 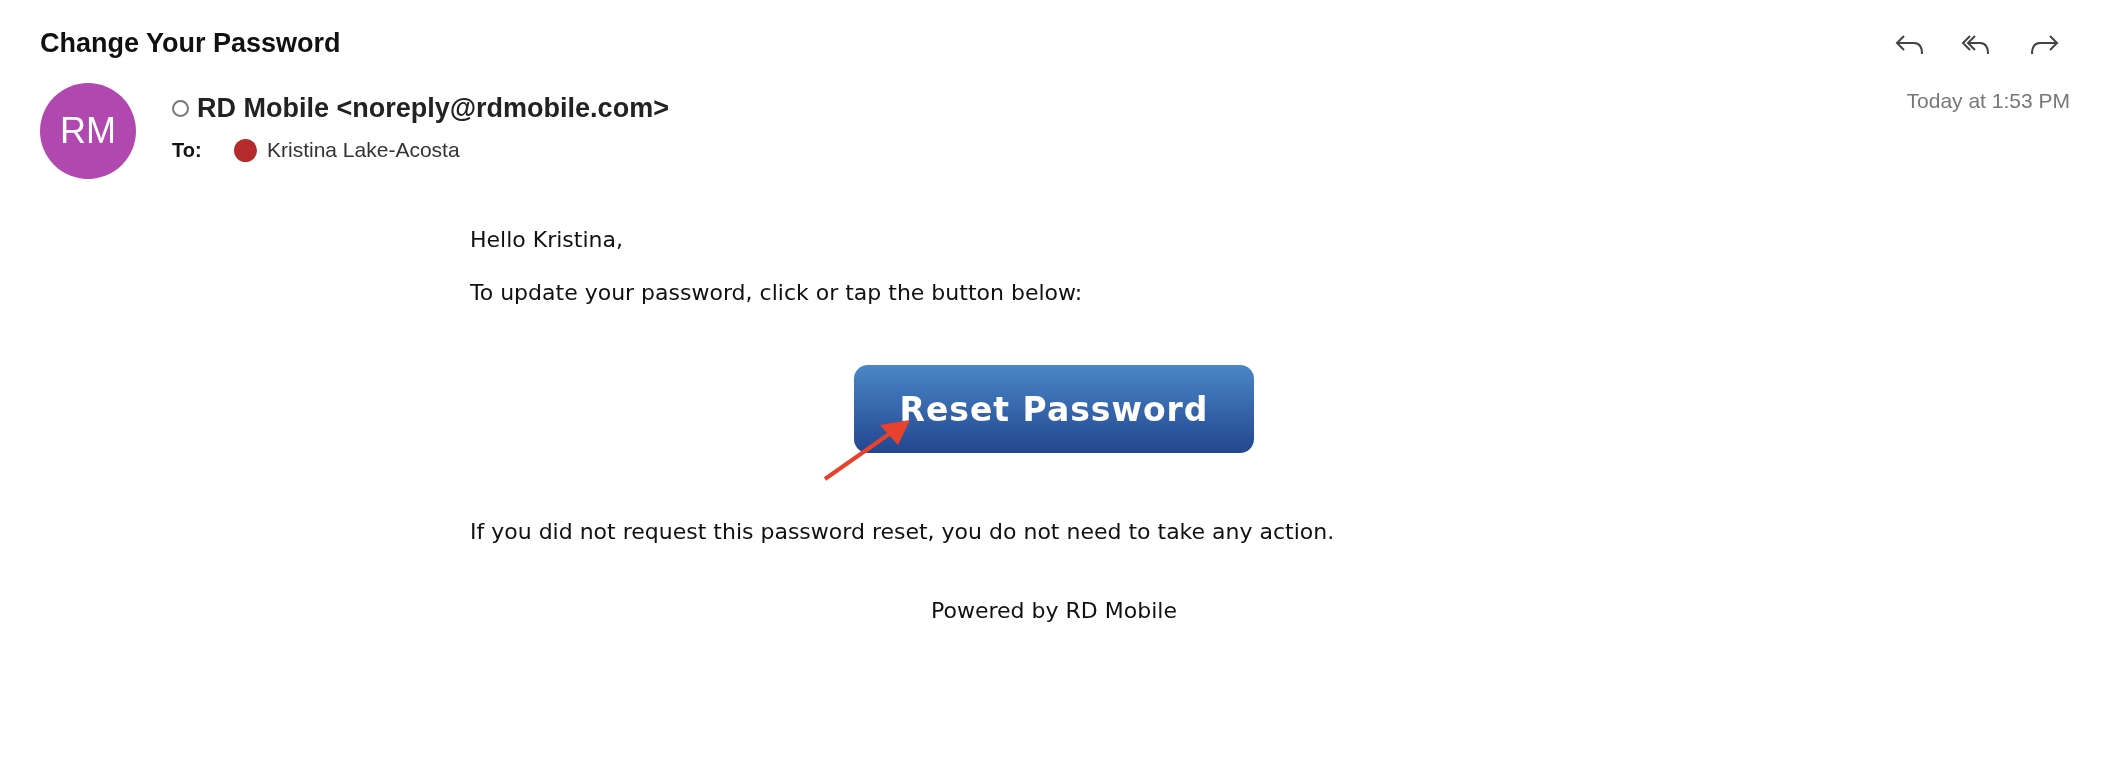 I want to click on reset-password-button: Reset Password, so click(x=1054, y=409).